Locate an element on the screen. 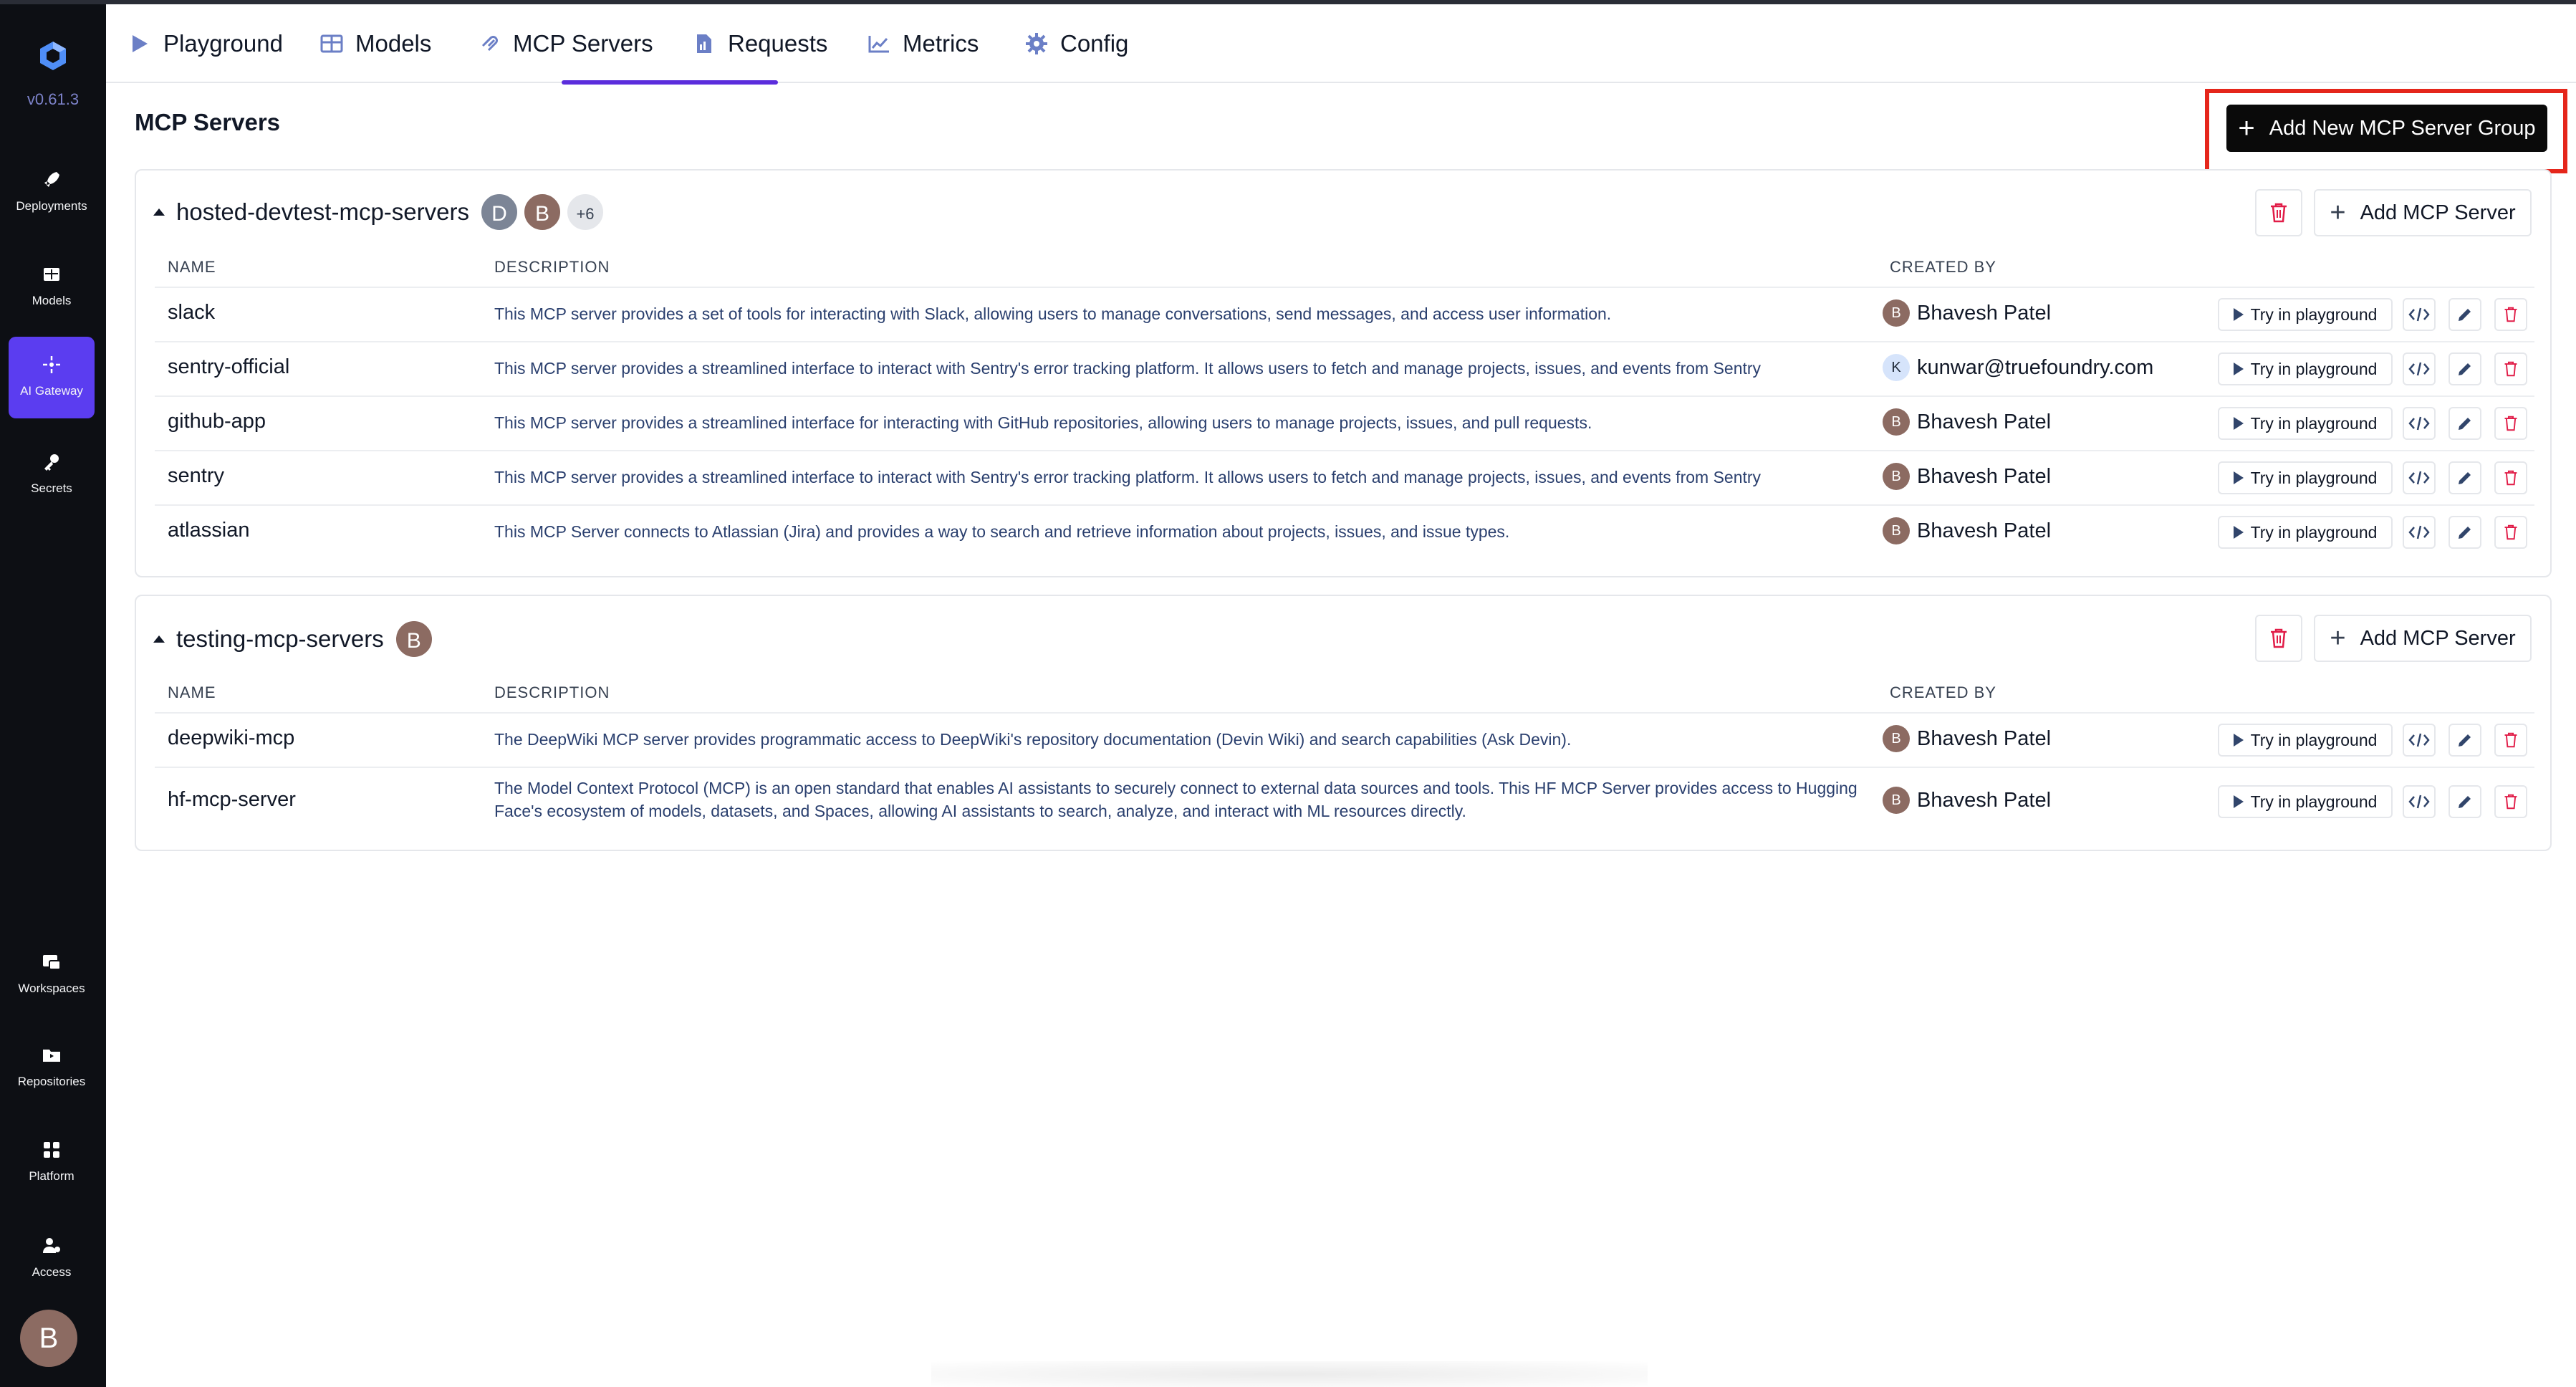  tab-requests: Requests is located at coordinates (759, 43).